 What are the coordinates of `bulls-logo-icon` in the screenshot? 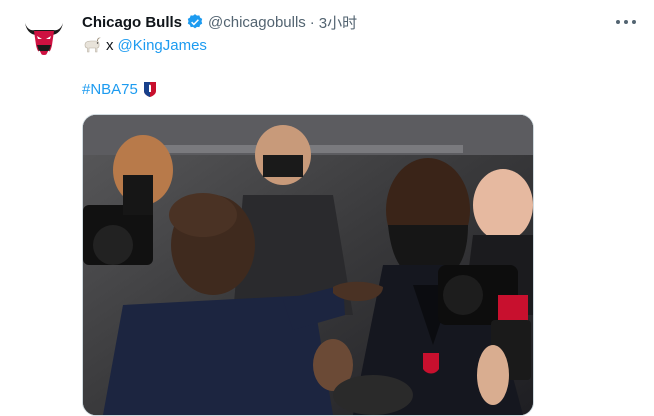 It's located at (44, 39).